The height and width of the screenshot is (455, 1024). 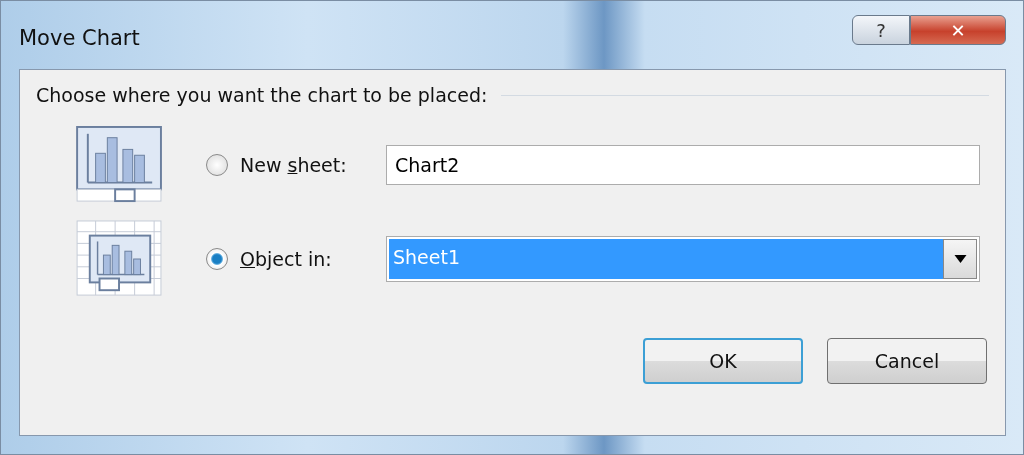 I want to click on option-label: Object in:, so click(x=286, y=259).